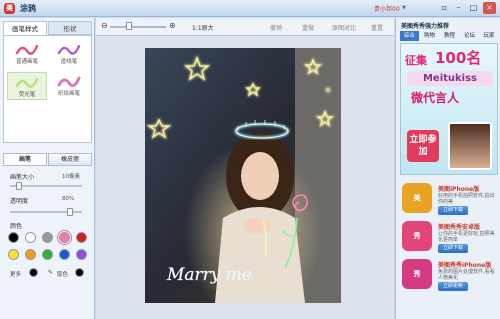 The width and height of the screenshot is (500, 319). I want to click on update-button: 立即更新, so click(453, 286).